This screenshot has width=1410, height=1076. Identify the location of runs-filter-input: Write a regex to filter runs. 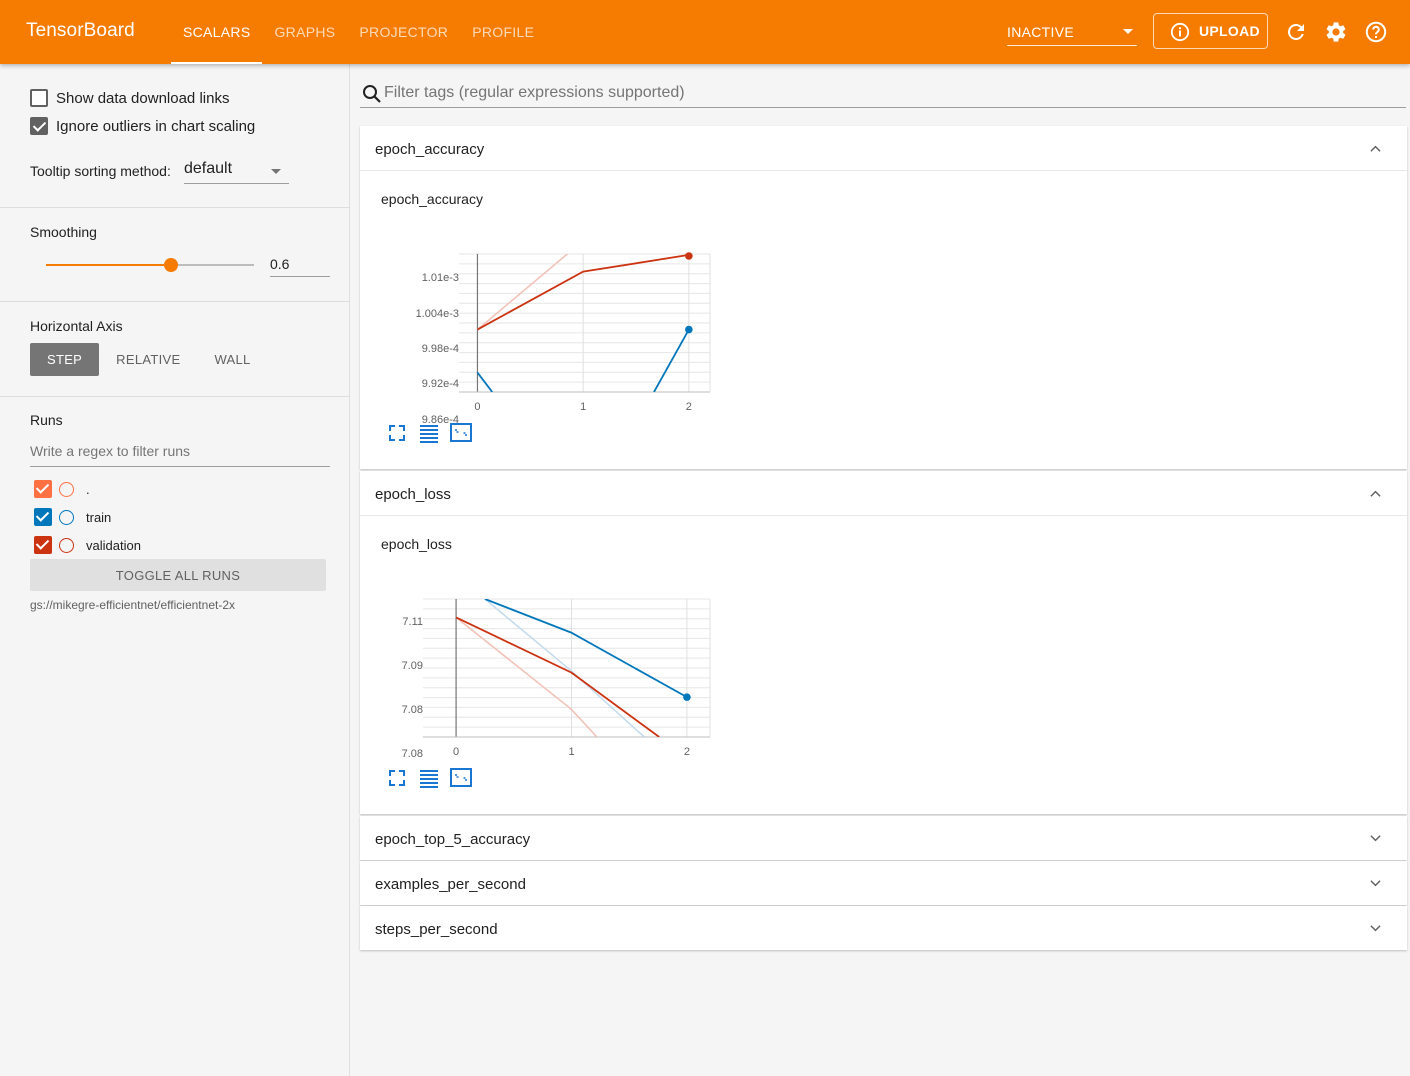
(180, 455).